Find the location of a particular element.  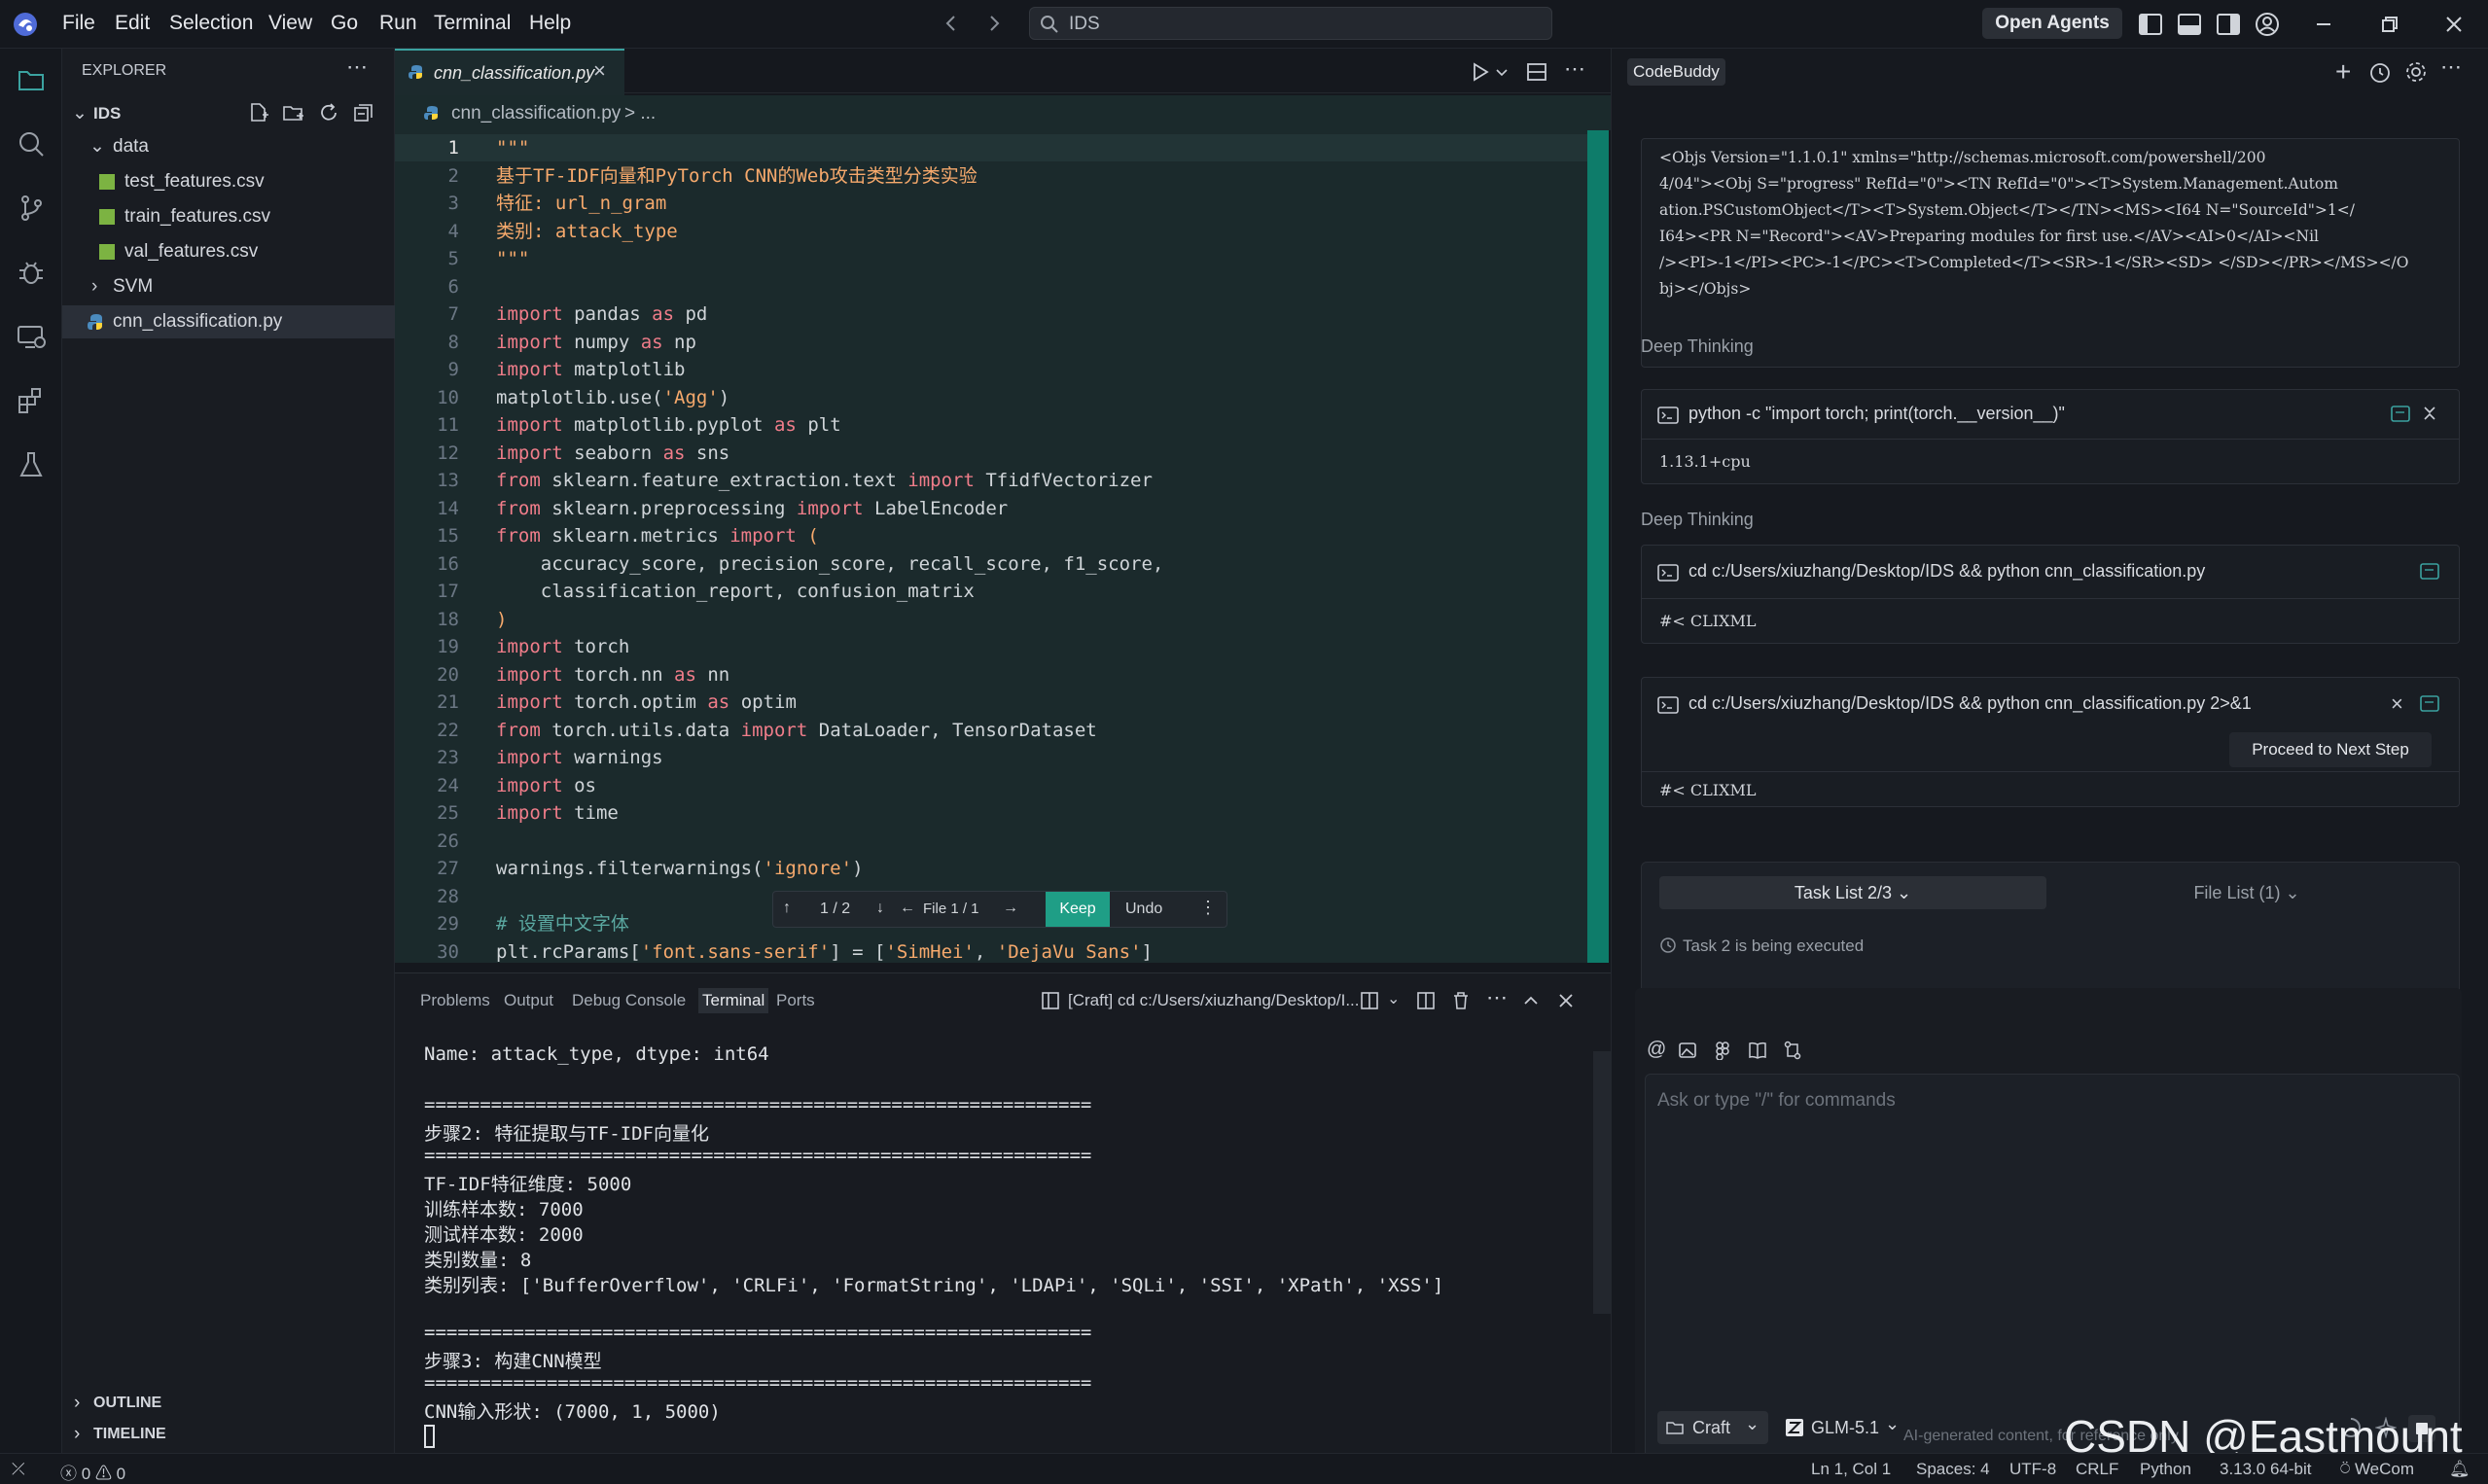

account-icon is located at coordinates (2267, 25).